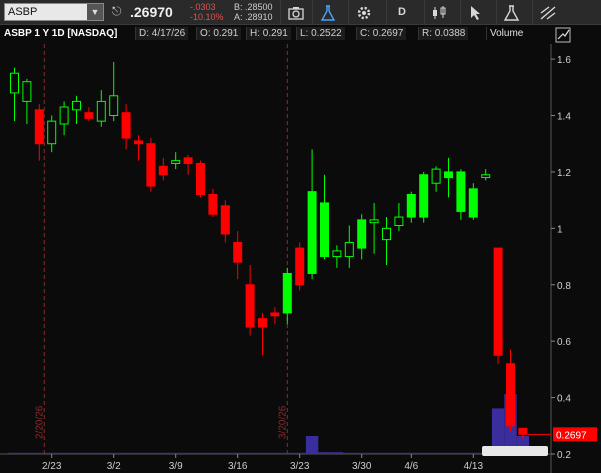  What do you see at coordinates (61, 33) in the screenshot?
I see `chart-title: ASBP 1 Y 1D [NASDAQ]` at bounding box center [61, 33].